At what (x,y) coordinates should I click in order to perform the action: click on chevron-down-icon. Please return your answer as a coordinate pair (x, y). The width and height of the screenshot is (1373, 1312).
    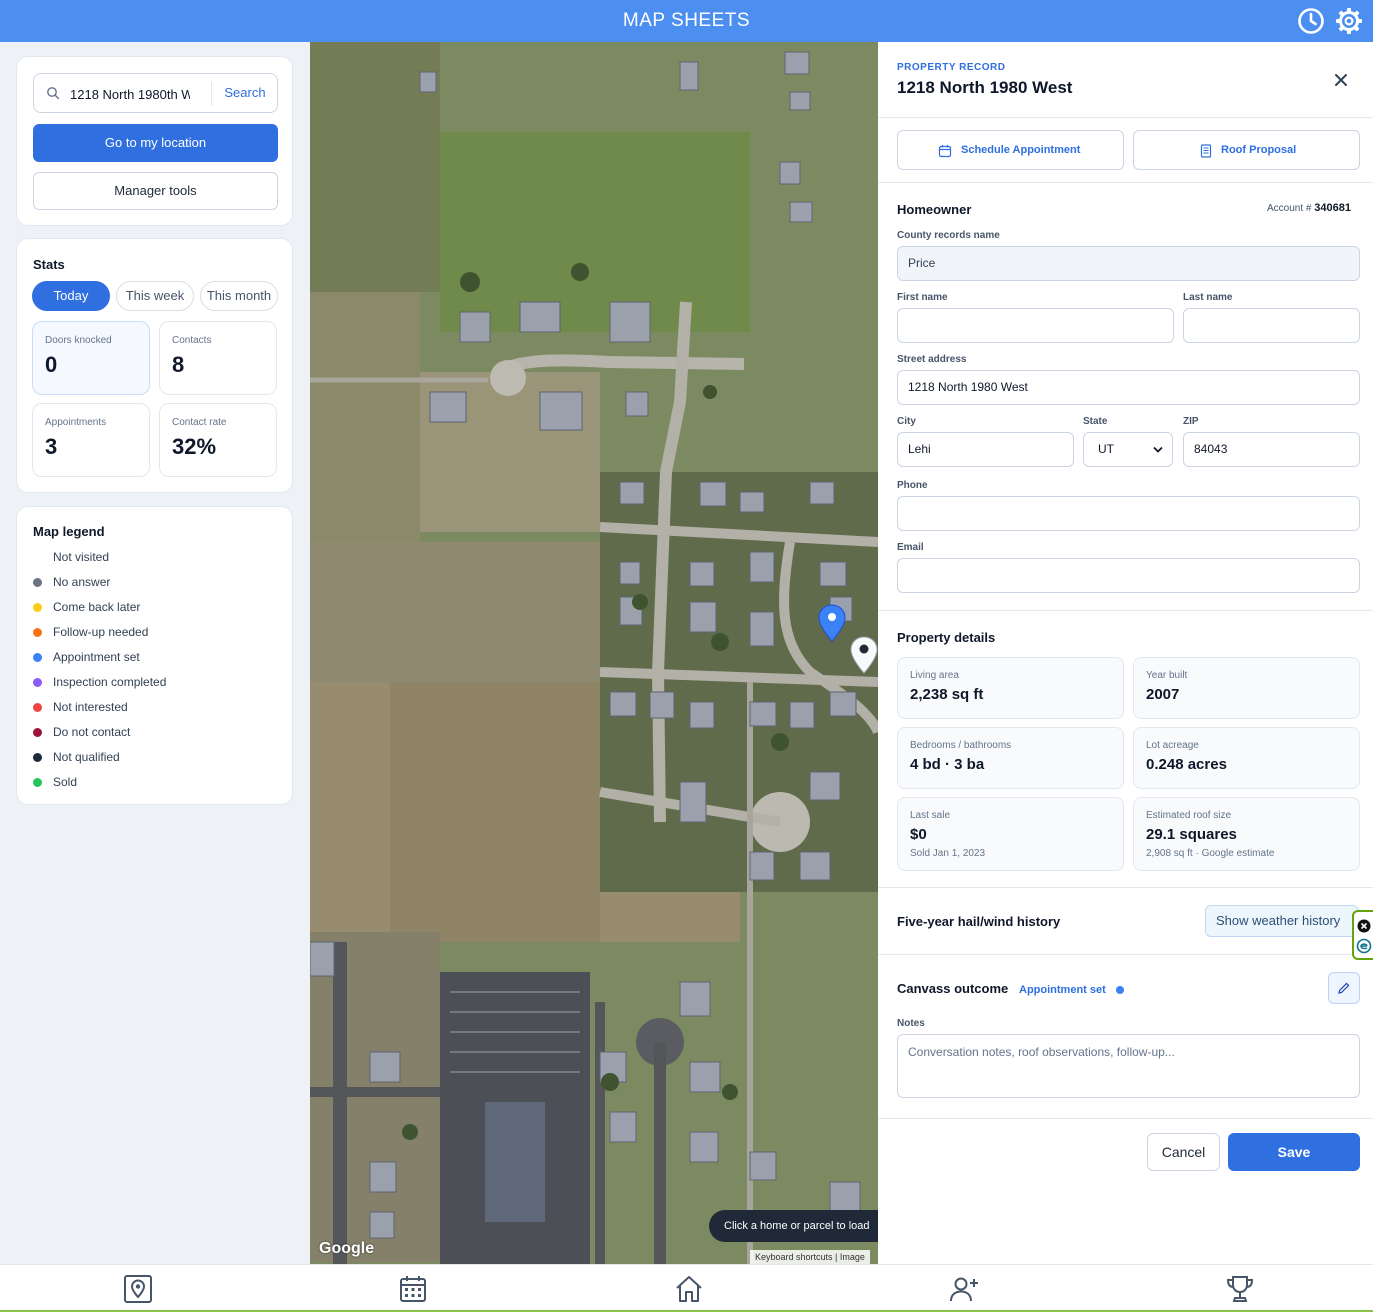
    Looking at the image, I should click on (1158, 449).